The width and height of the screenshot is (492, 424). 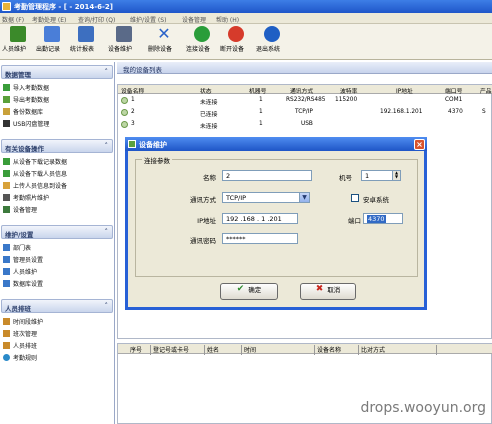 What do you see at coordinates (20, 210) in the screenshot?
I see `sidebar-item-device-management: 设备管理` at bounding box center [20, 210].